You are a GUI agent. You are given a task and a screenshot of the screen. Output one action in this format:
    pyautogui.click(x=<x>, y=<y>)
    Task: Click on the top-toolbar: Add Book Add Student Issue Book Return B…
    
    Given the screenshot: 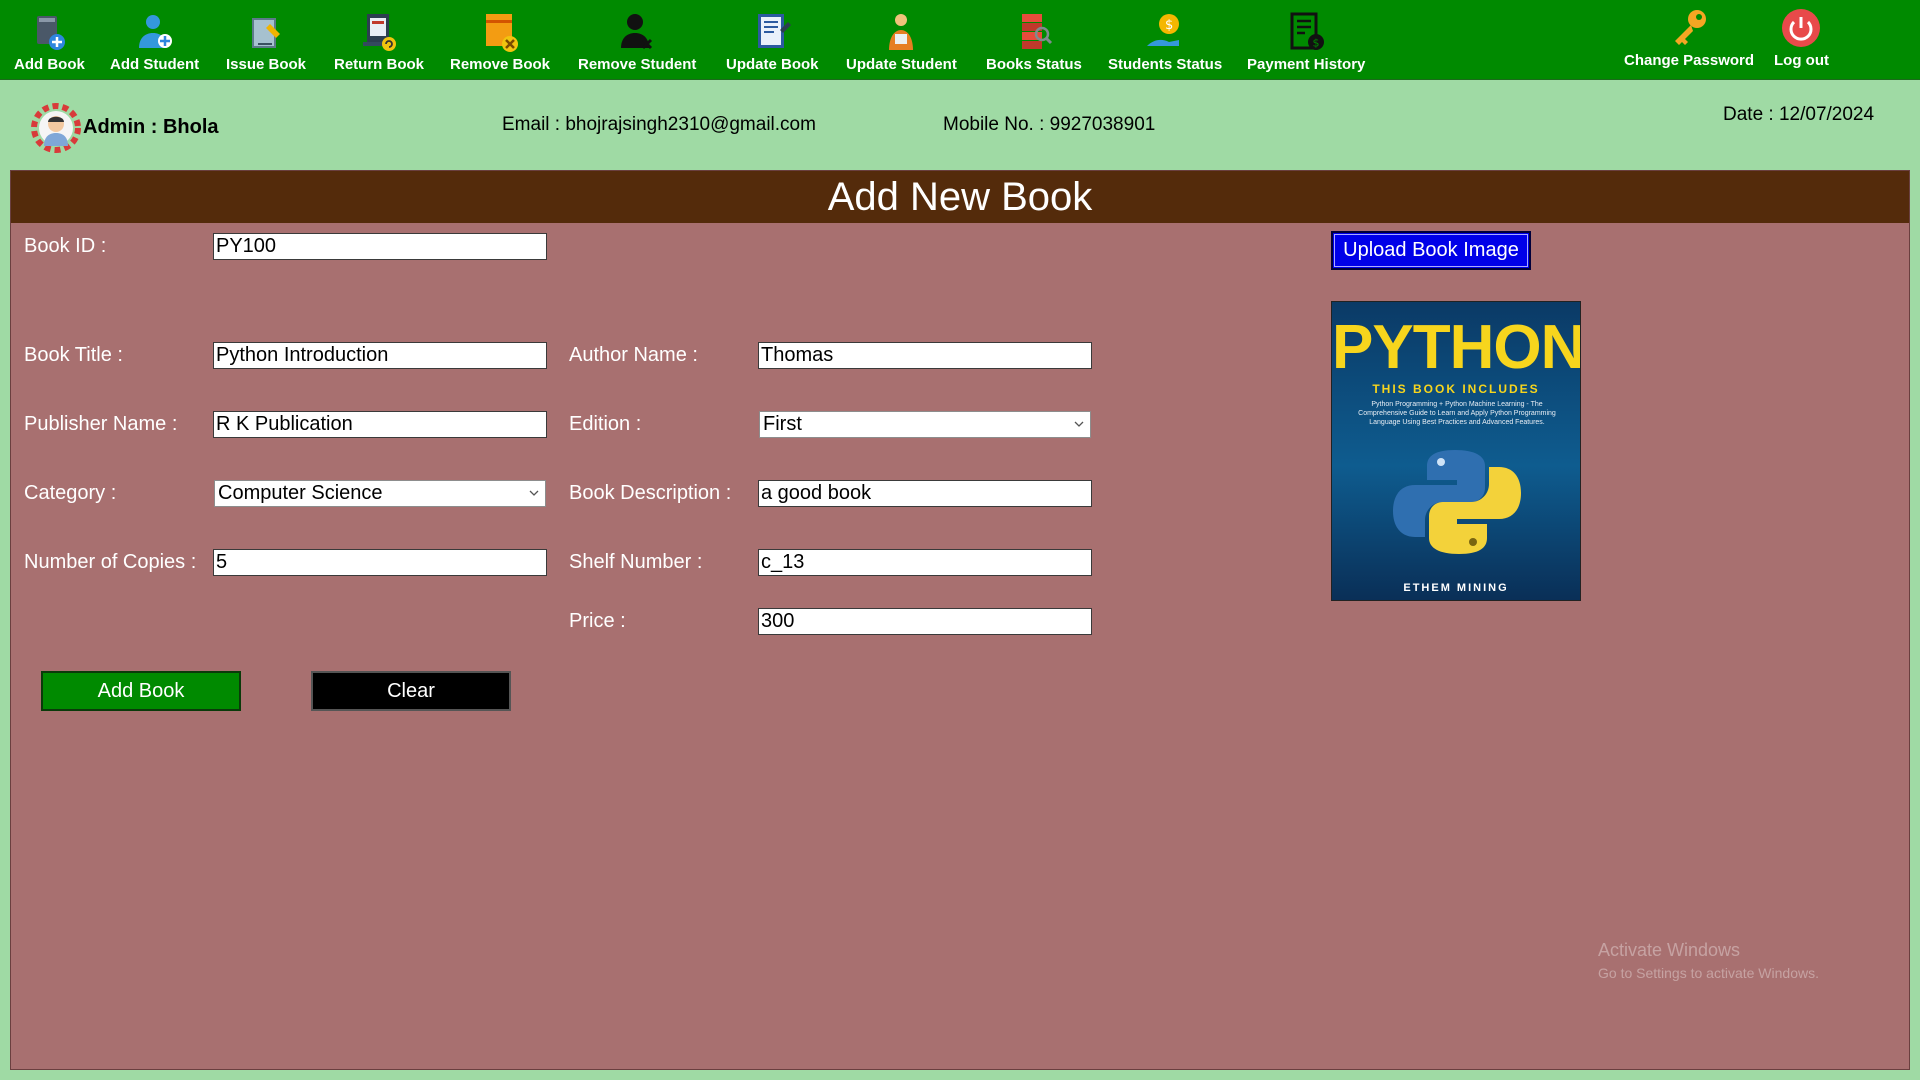 What is the action you would take?
    pyautogui.click(x=960, y=40)
    